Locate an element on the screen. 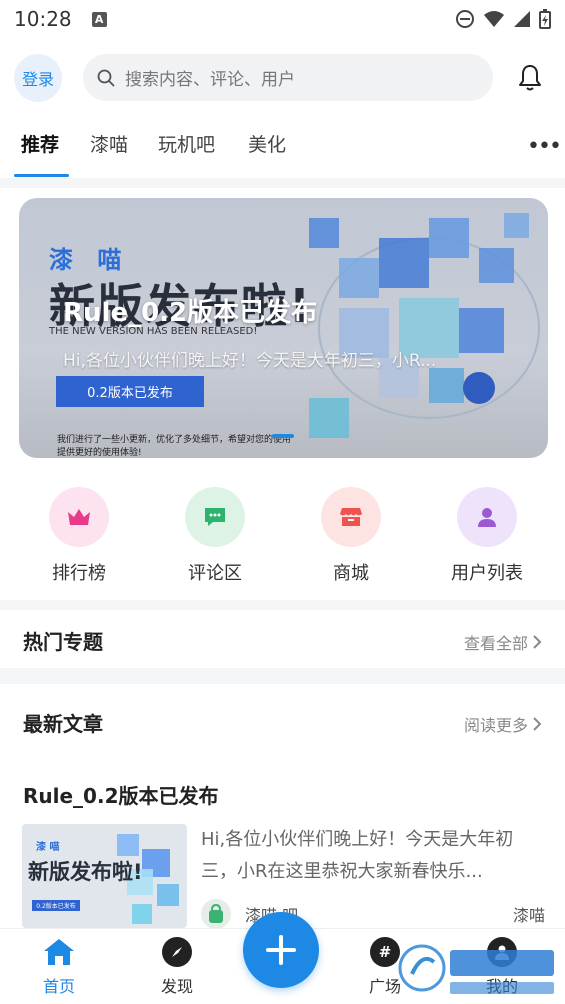 The height and width of the screenshot is (1004, 565). create-post-button is located at coordinates (281, 950).